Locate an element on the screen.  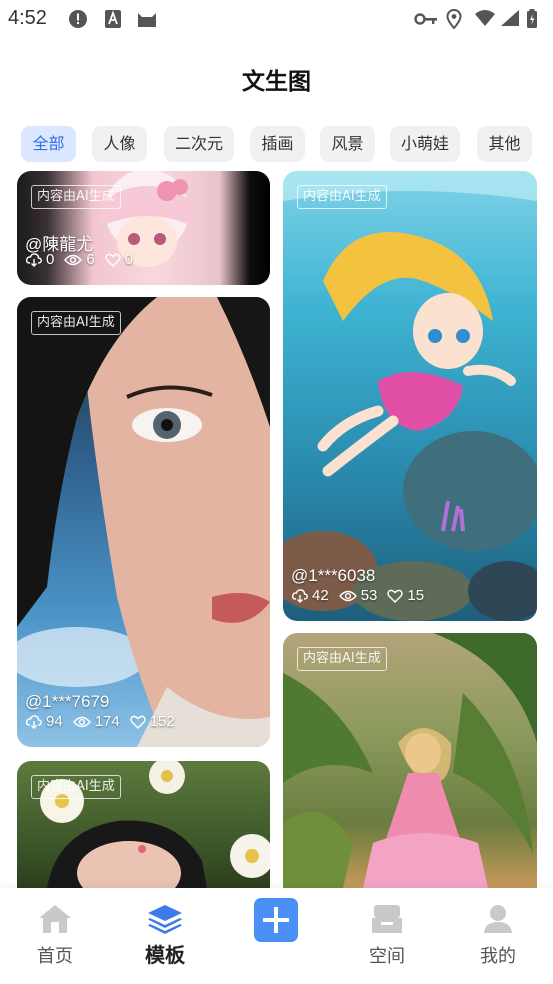
nav-space-label: 空间 is located at coordinates (387, 956).